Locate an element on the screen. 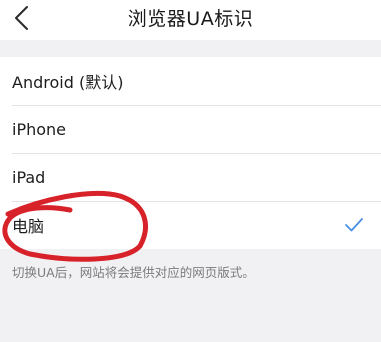 The width and height of the screenshot is (381, 342). checkmark-icon is located at coordinates (354, 225).